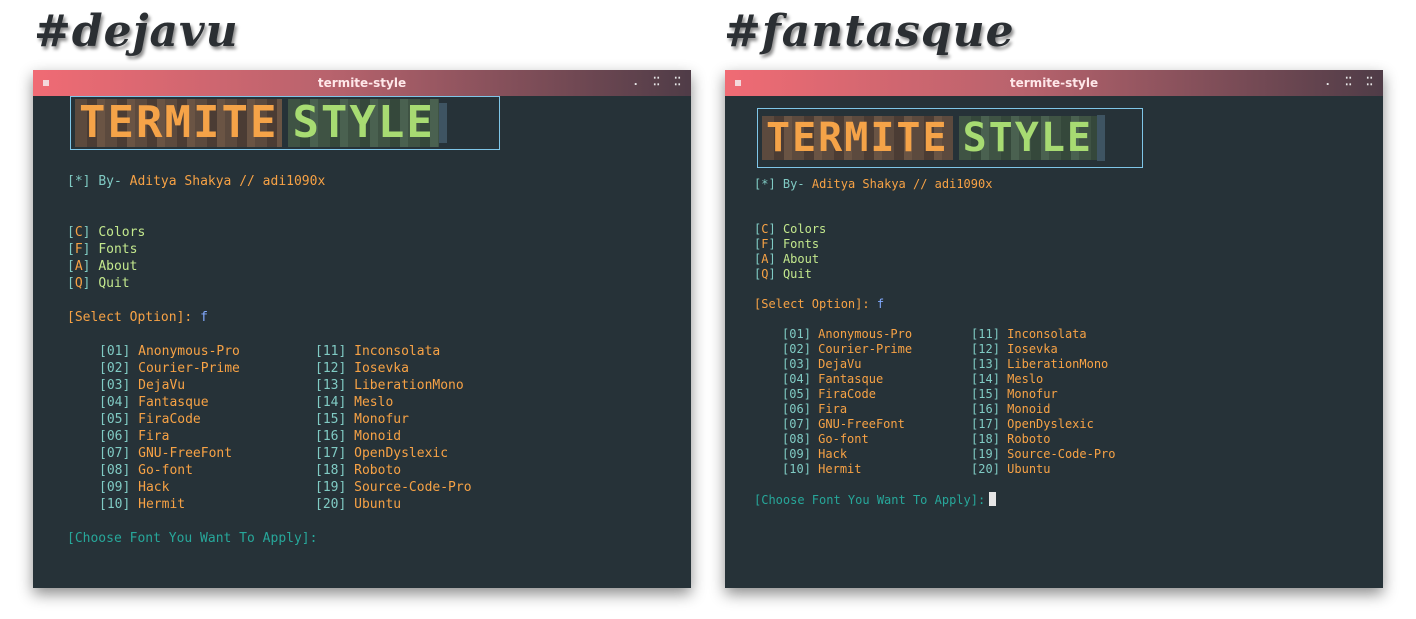 This screenshot has width=1416, height=619. What do you see at coordinates (797, 274) in the screenshot?
I see `menu-label: Quit` at bounding box center [797, 274].